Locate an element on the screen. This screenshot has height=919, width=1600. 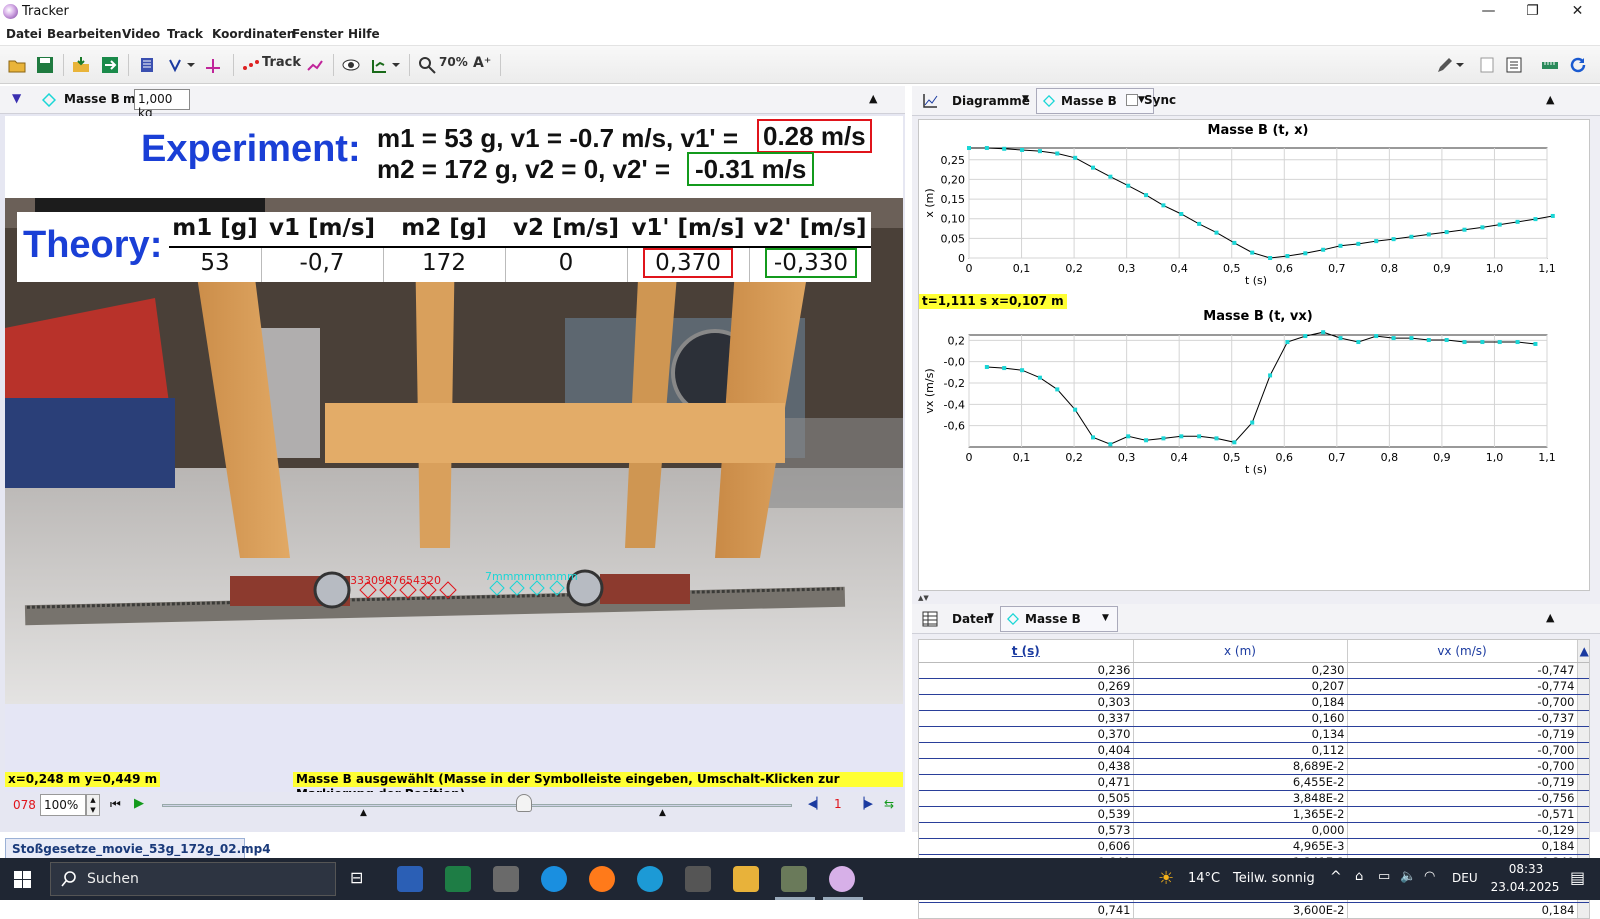
description-icon is located at coordinates (1514, 65).